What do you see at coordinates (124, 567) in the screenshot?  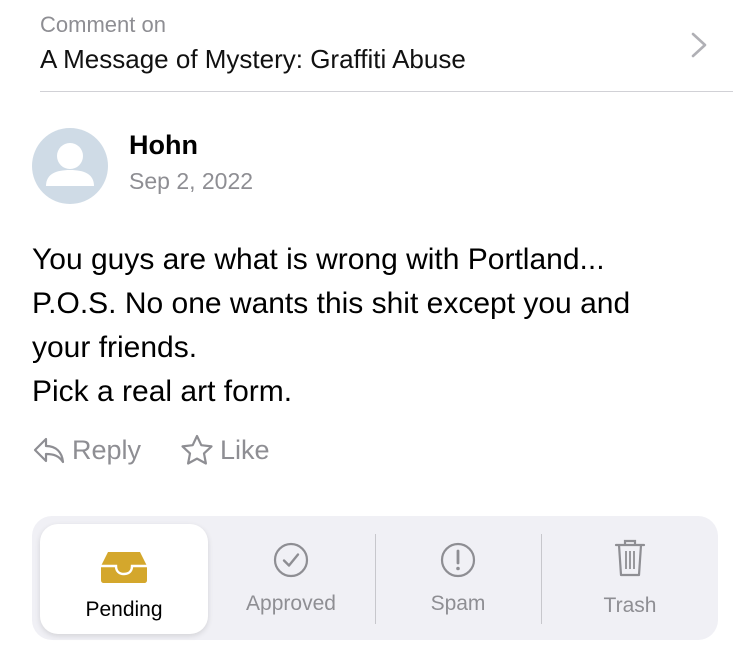 I see `inbox-tray-icon` at bounding box center [124, 567].